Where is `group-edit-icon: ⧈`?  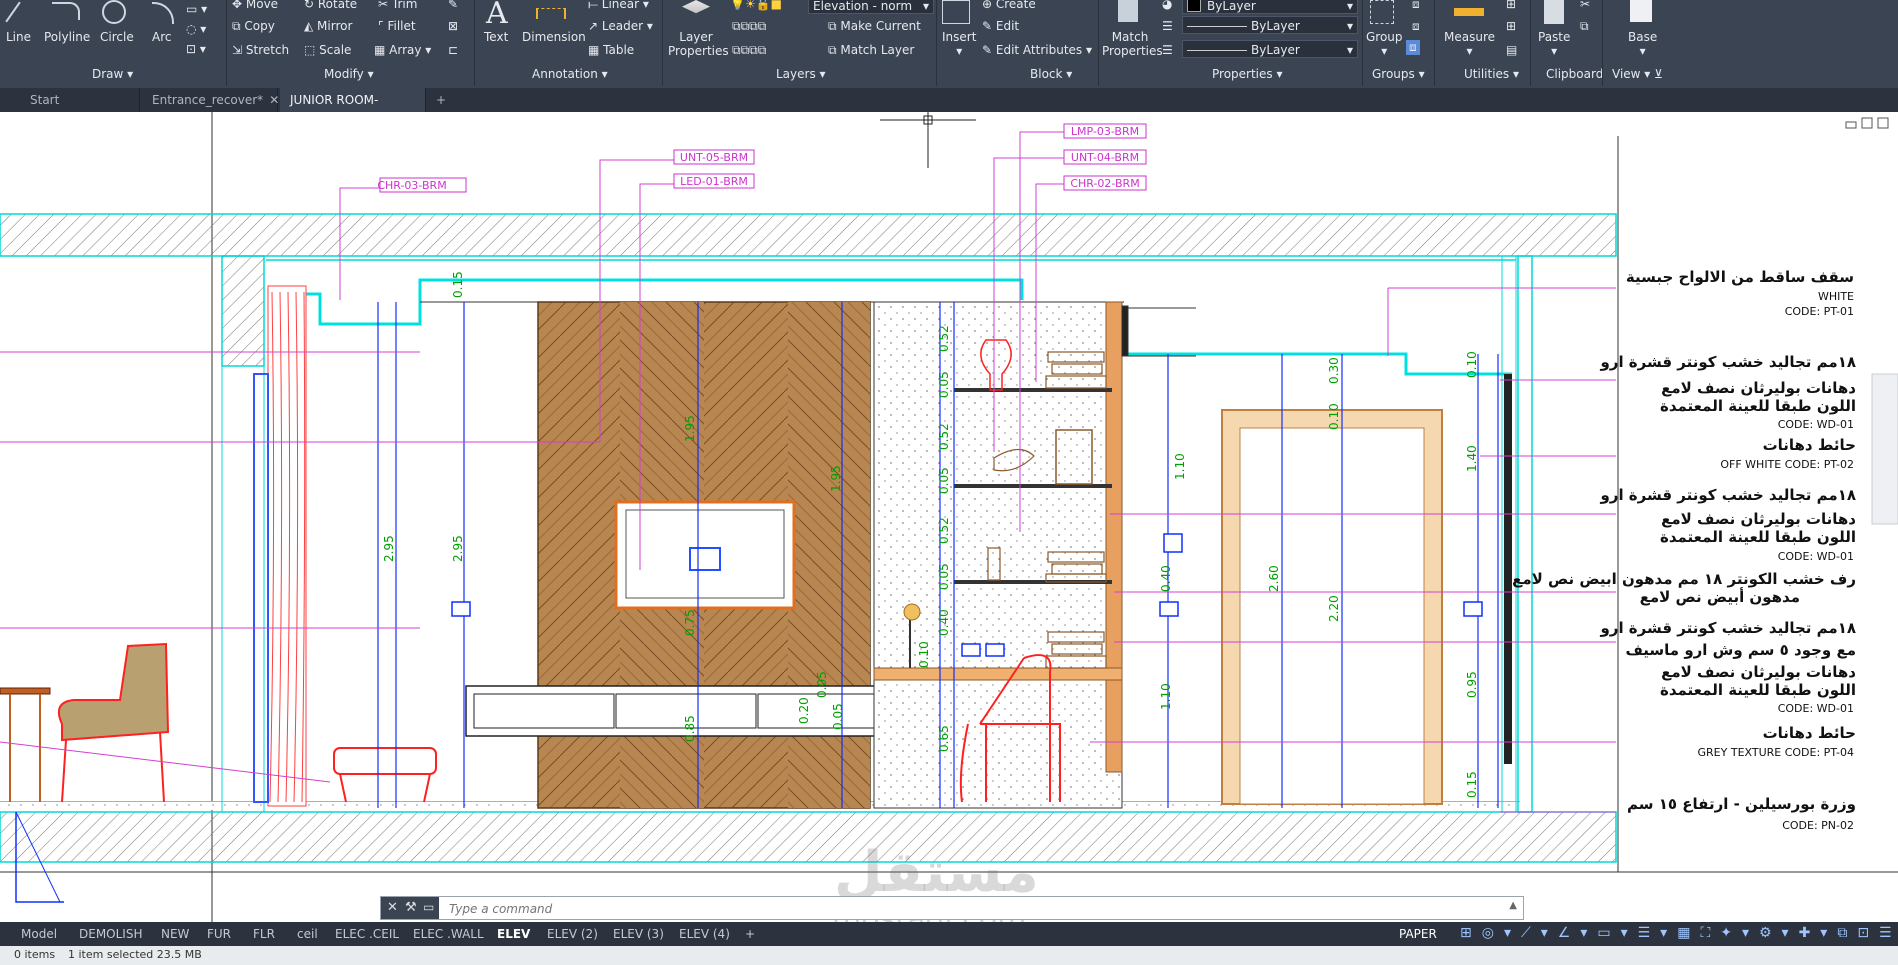 group-edit-icon: ⧈ is located at coordinates (1416, 26).